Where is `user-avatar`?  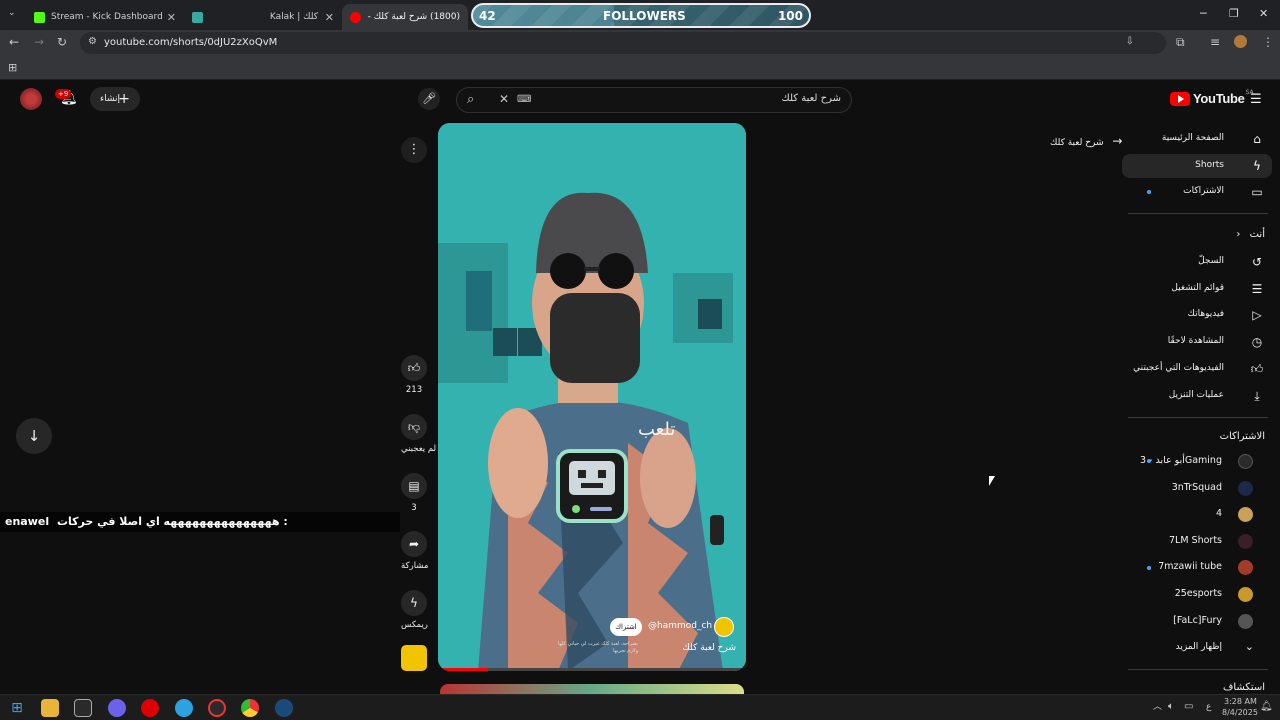 user-avatar is located at coordinates (31, 99).